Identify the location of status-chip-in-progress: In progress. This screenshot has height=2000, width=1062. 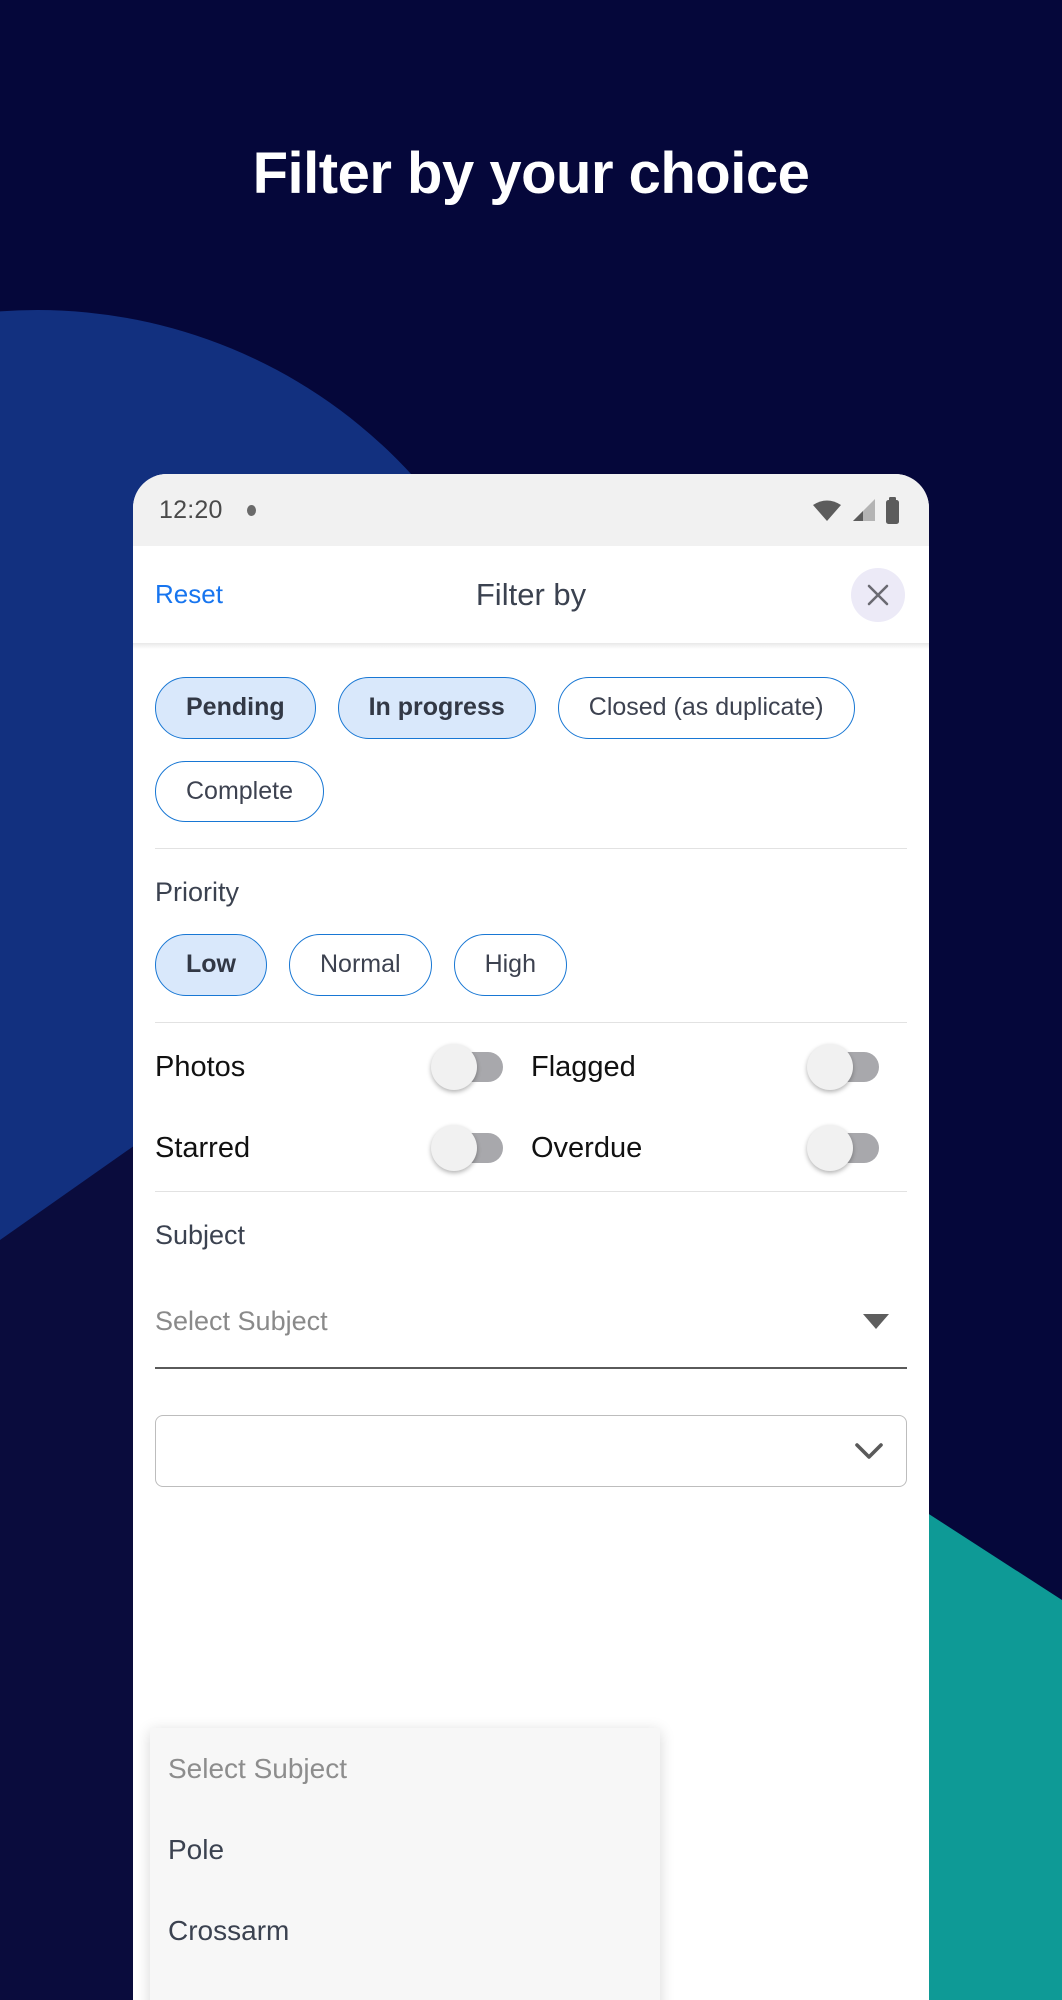
(436, 708).